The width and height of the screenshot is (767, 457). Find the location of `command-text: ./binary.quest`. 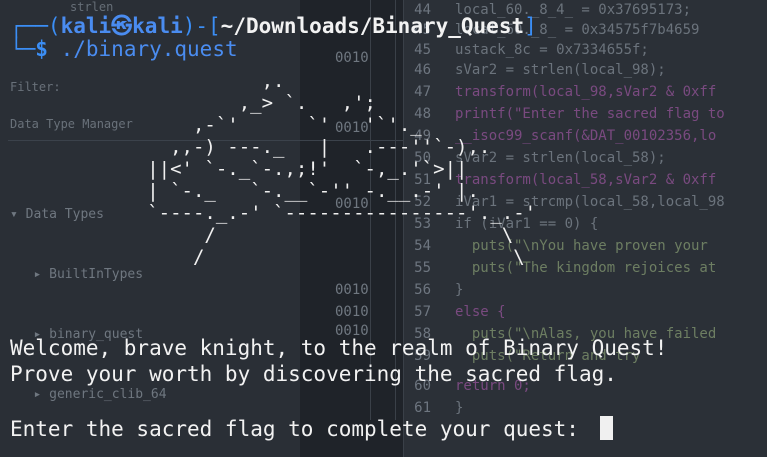

command-text: ./binary.quest is located at coordinates (149, 49).